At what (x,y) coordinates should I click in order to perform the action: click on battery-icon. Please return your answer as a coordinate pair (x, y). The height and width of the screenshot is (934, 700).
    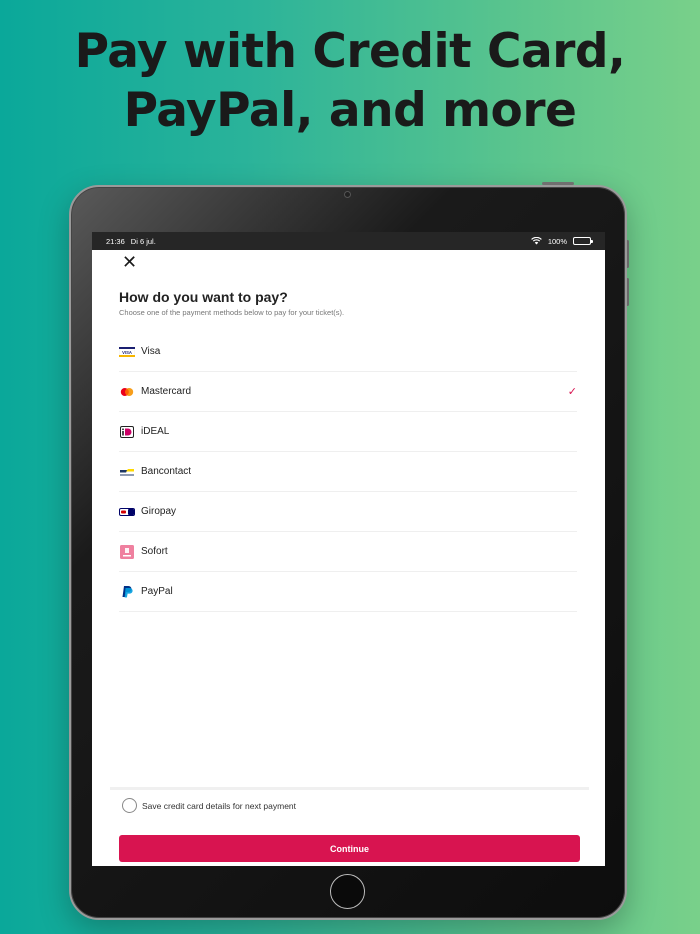
    Looking at the image, I should click on (583, 241).